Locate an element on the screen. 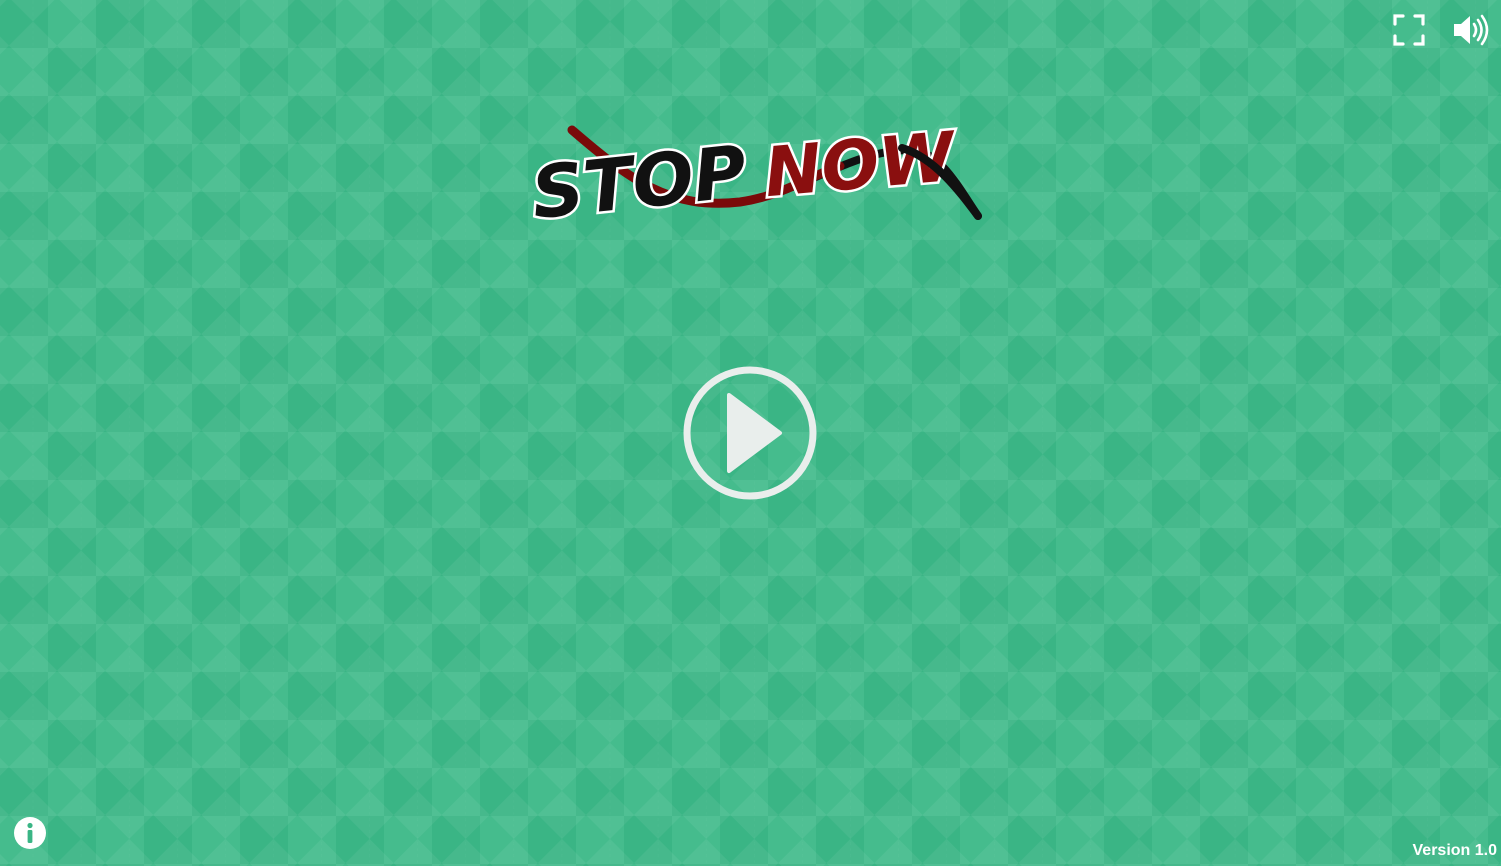  info-icon is located at coordinates (30, 833).